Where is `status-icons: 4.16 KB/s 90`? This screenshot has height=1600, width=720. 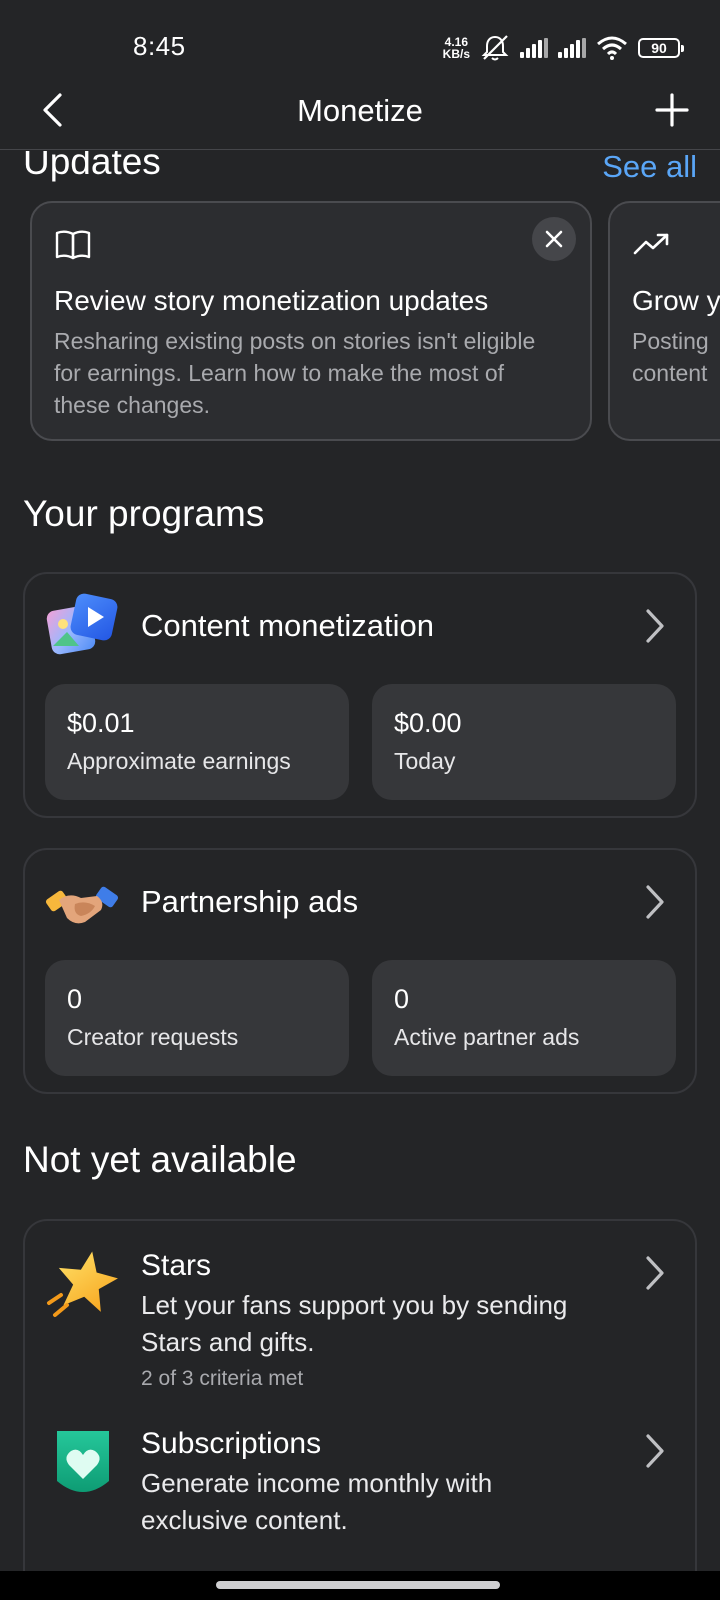 status-icons: 4.16 KB/s 90 is located at coordinates (563, 48).